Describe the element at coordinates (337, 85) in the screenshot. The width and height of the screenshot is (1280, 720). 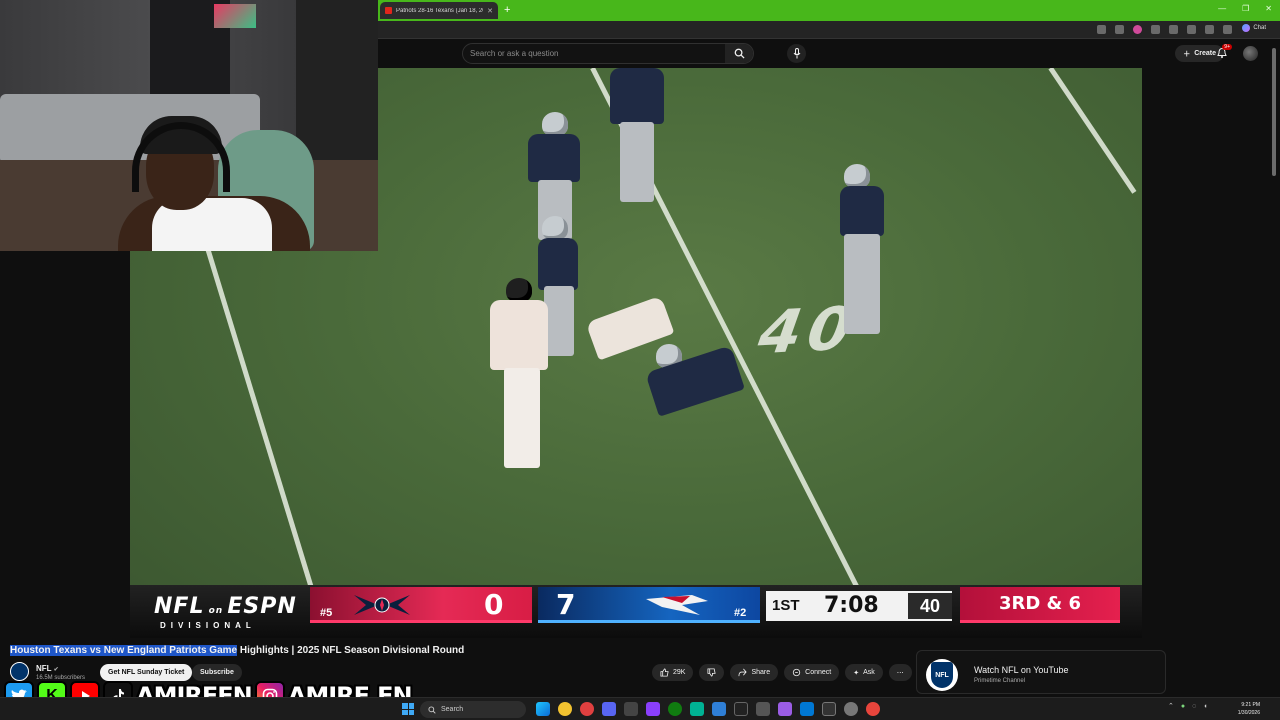
I see `webcam-door` at that location.